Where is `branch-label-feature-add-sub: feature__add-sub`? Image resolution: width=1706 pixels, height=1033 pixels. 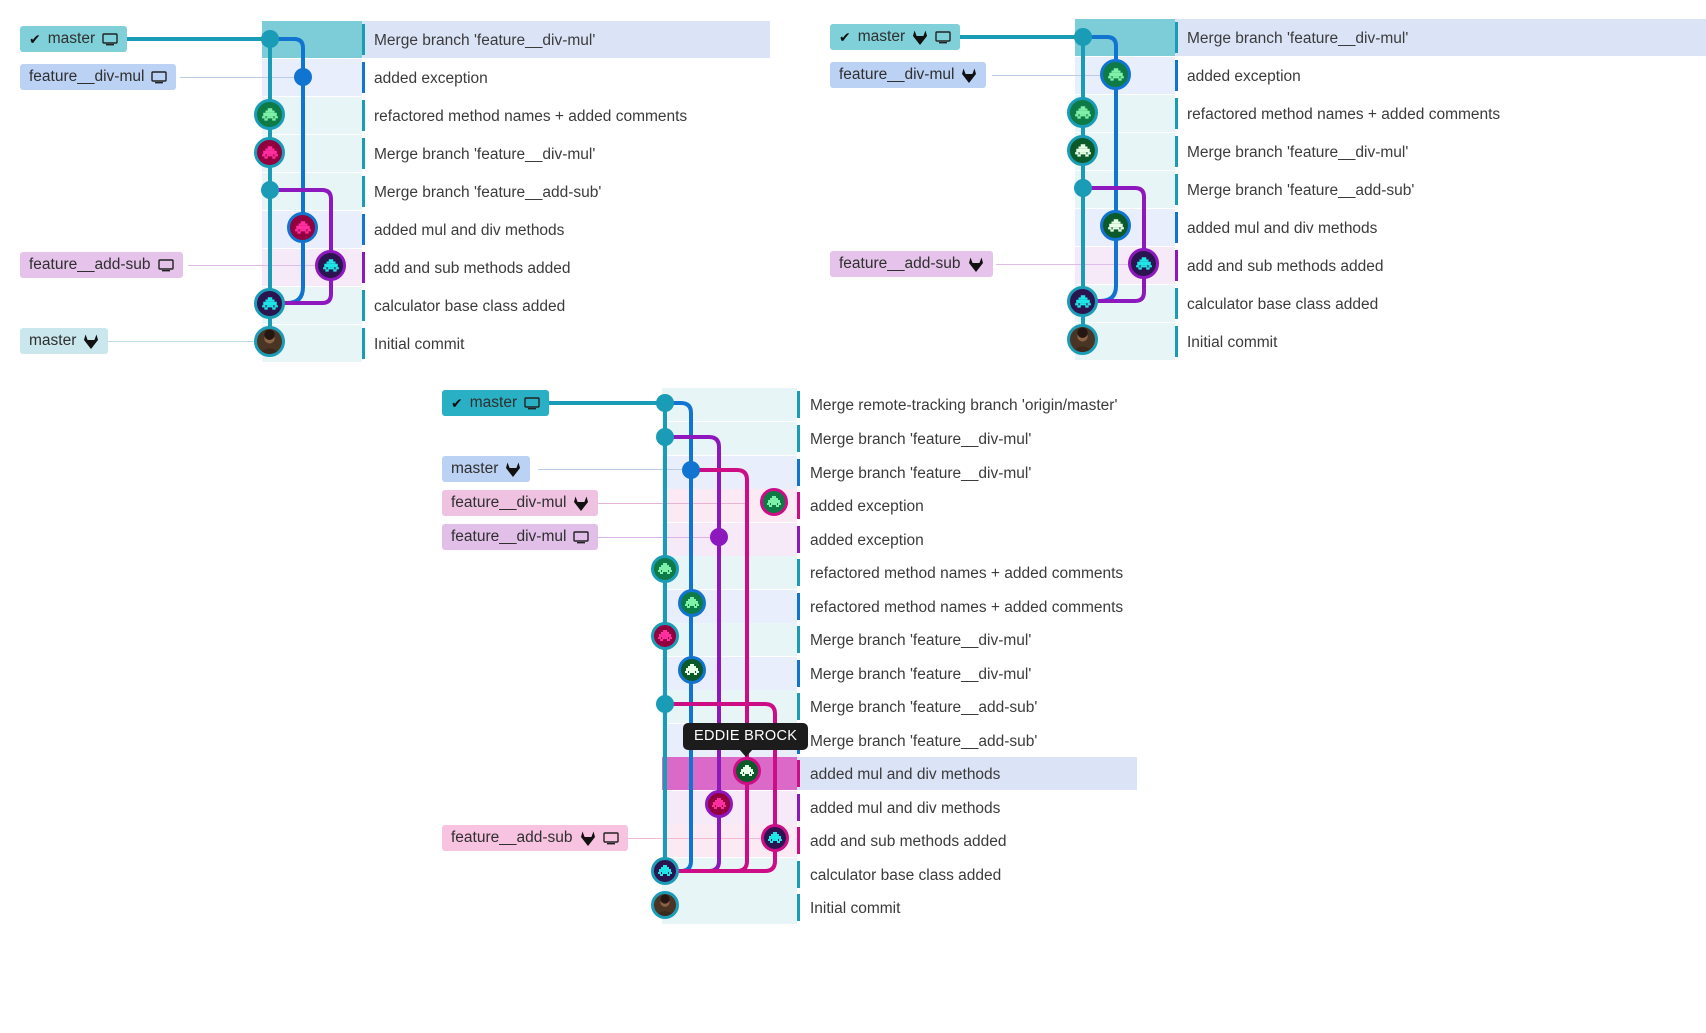
branch-label-feature-add-sub: feature__add-sub is located at coordinates (535, 838).